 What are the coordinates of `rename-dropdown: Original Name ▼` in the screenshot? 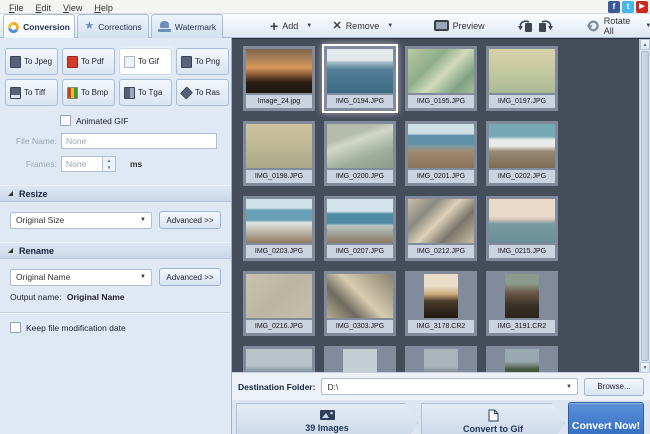 It's located at (81, 277).